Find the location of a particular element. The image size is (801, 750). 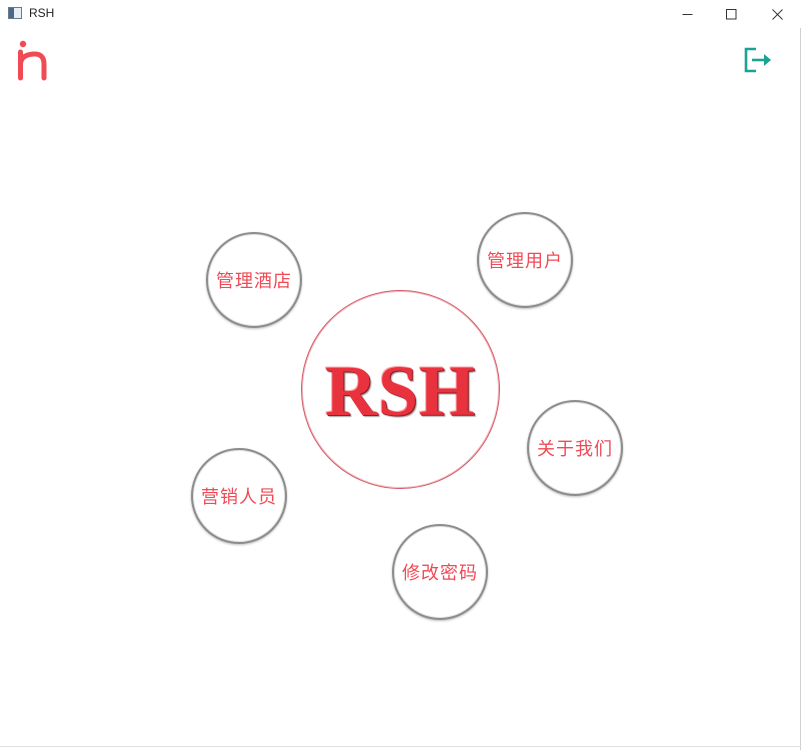

maximize-icon is located at coordinates (730, 13).